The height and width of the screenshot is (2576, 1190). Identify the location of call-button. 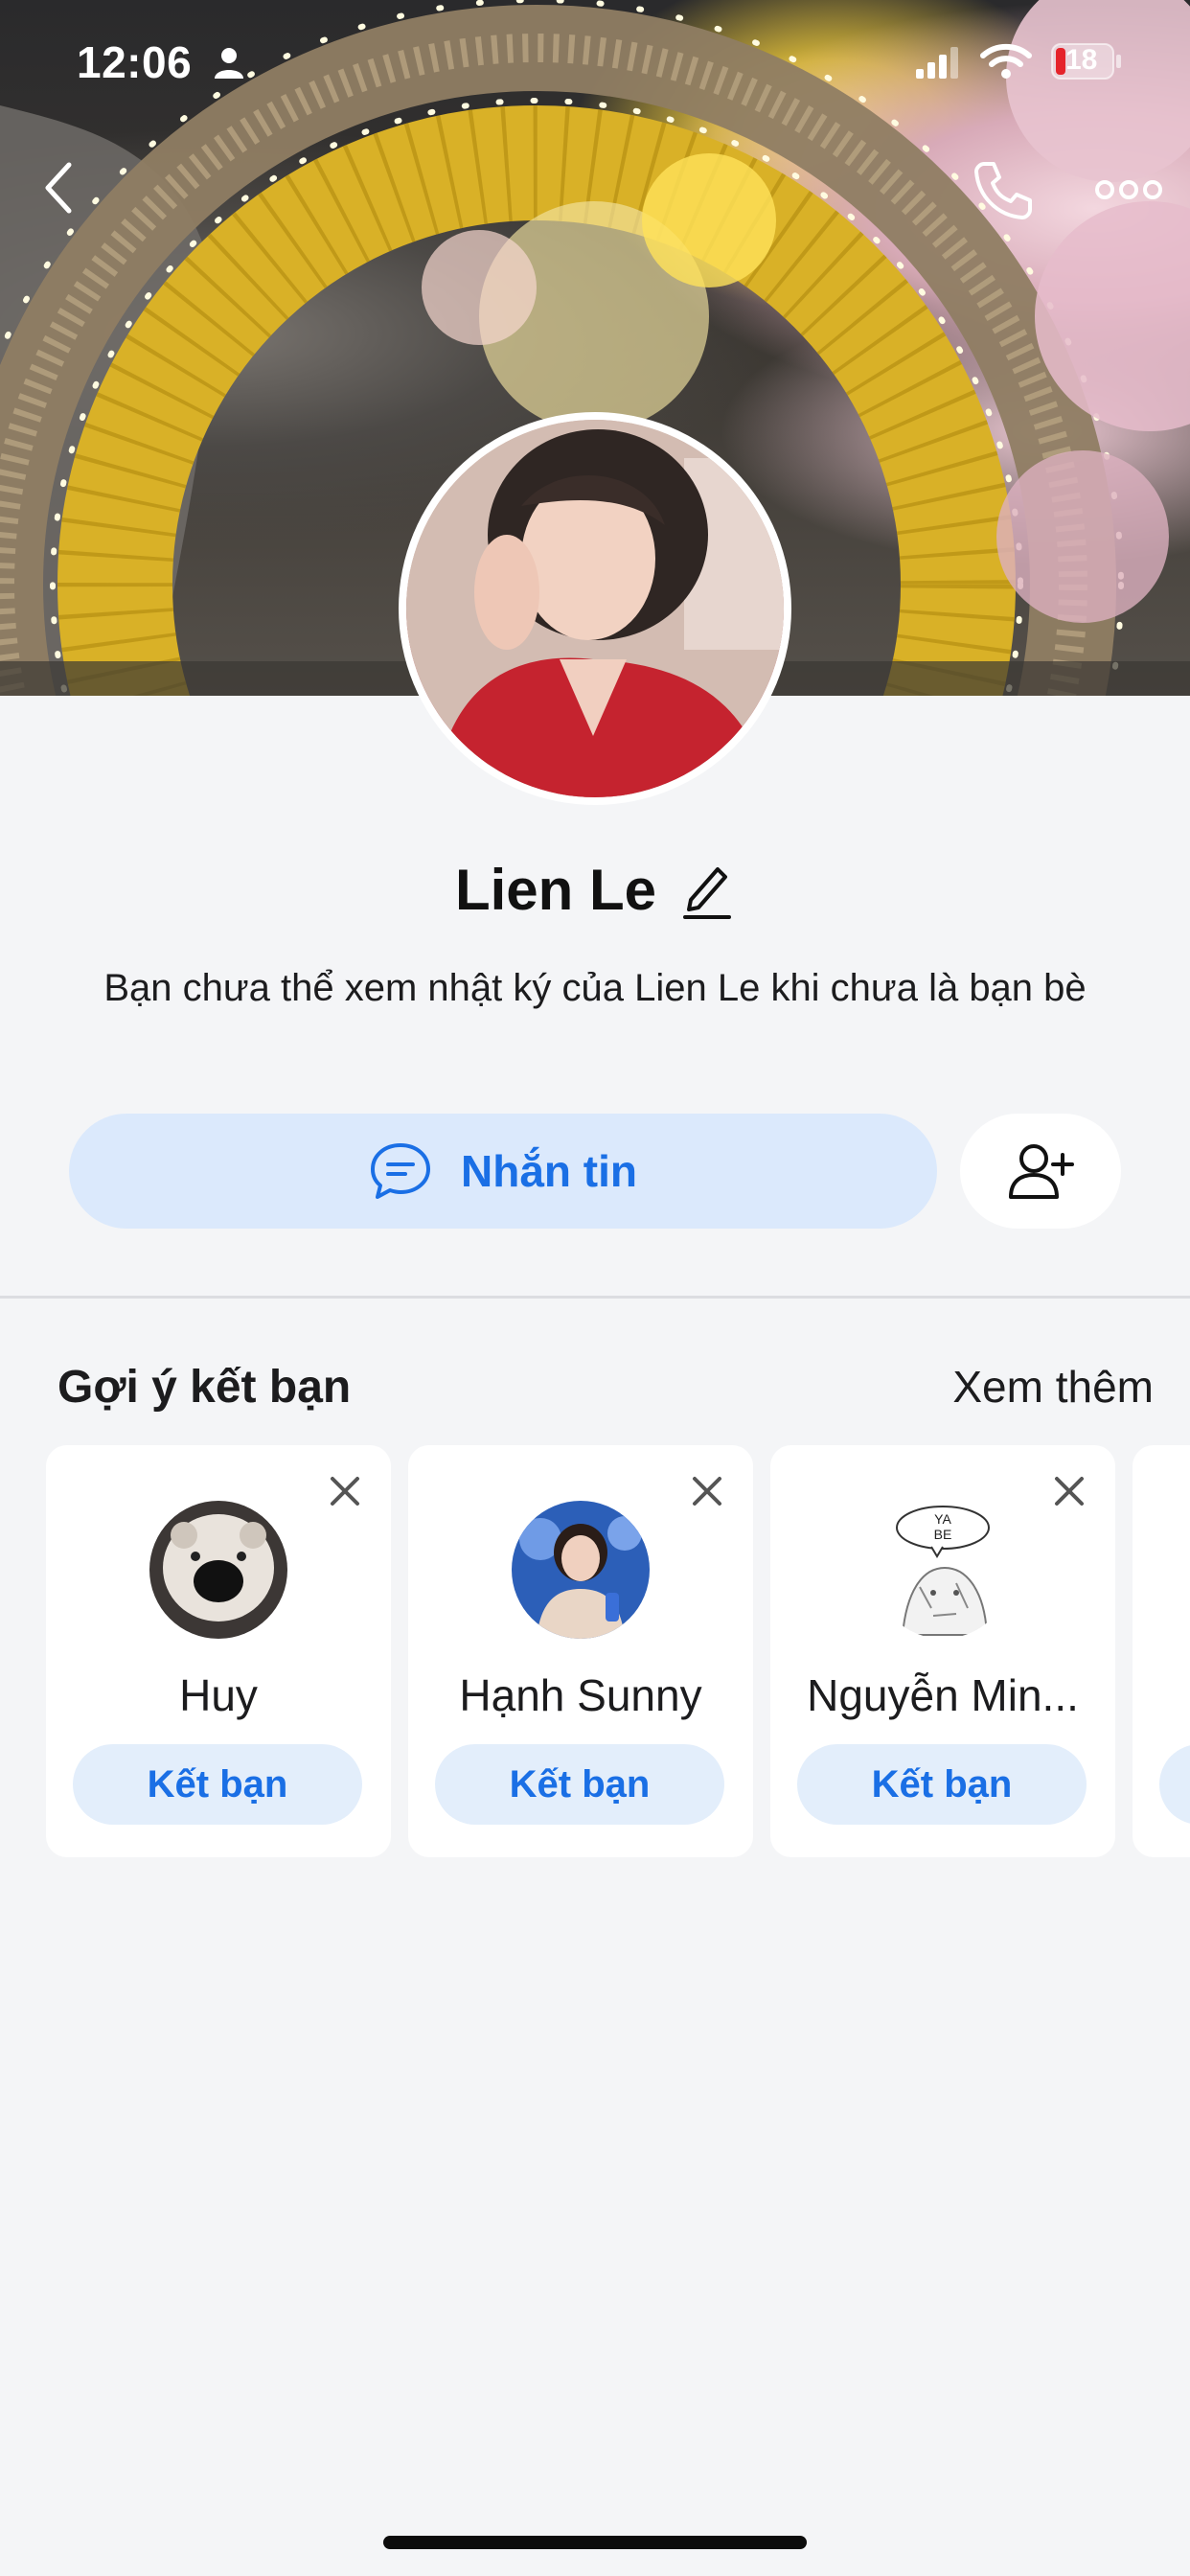
(1003, 189).